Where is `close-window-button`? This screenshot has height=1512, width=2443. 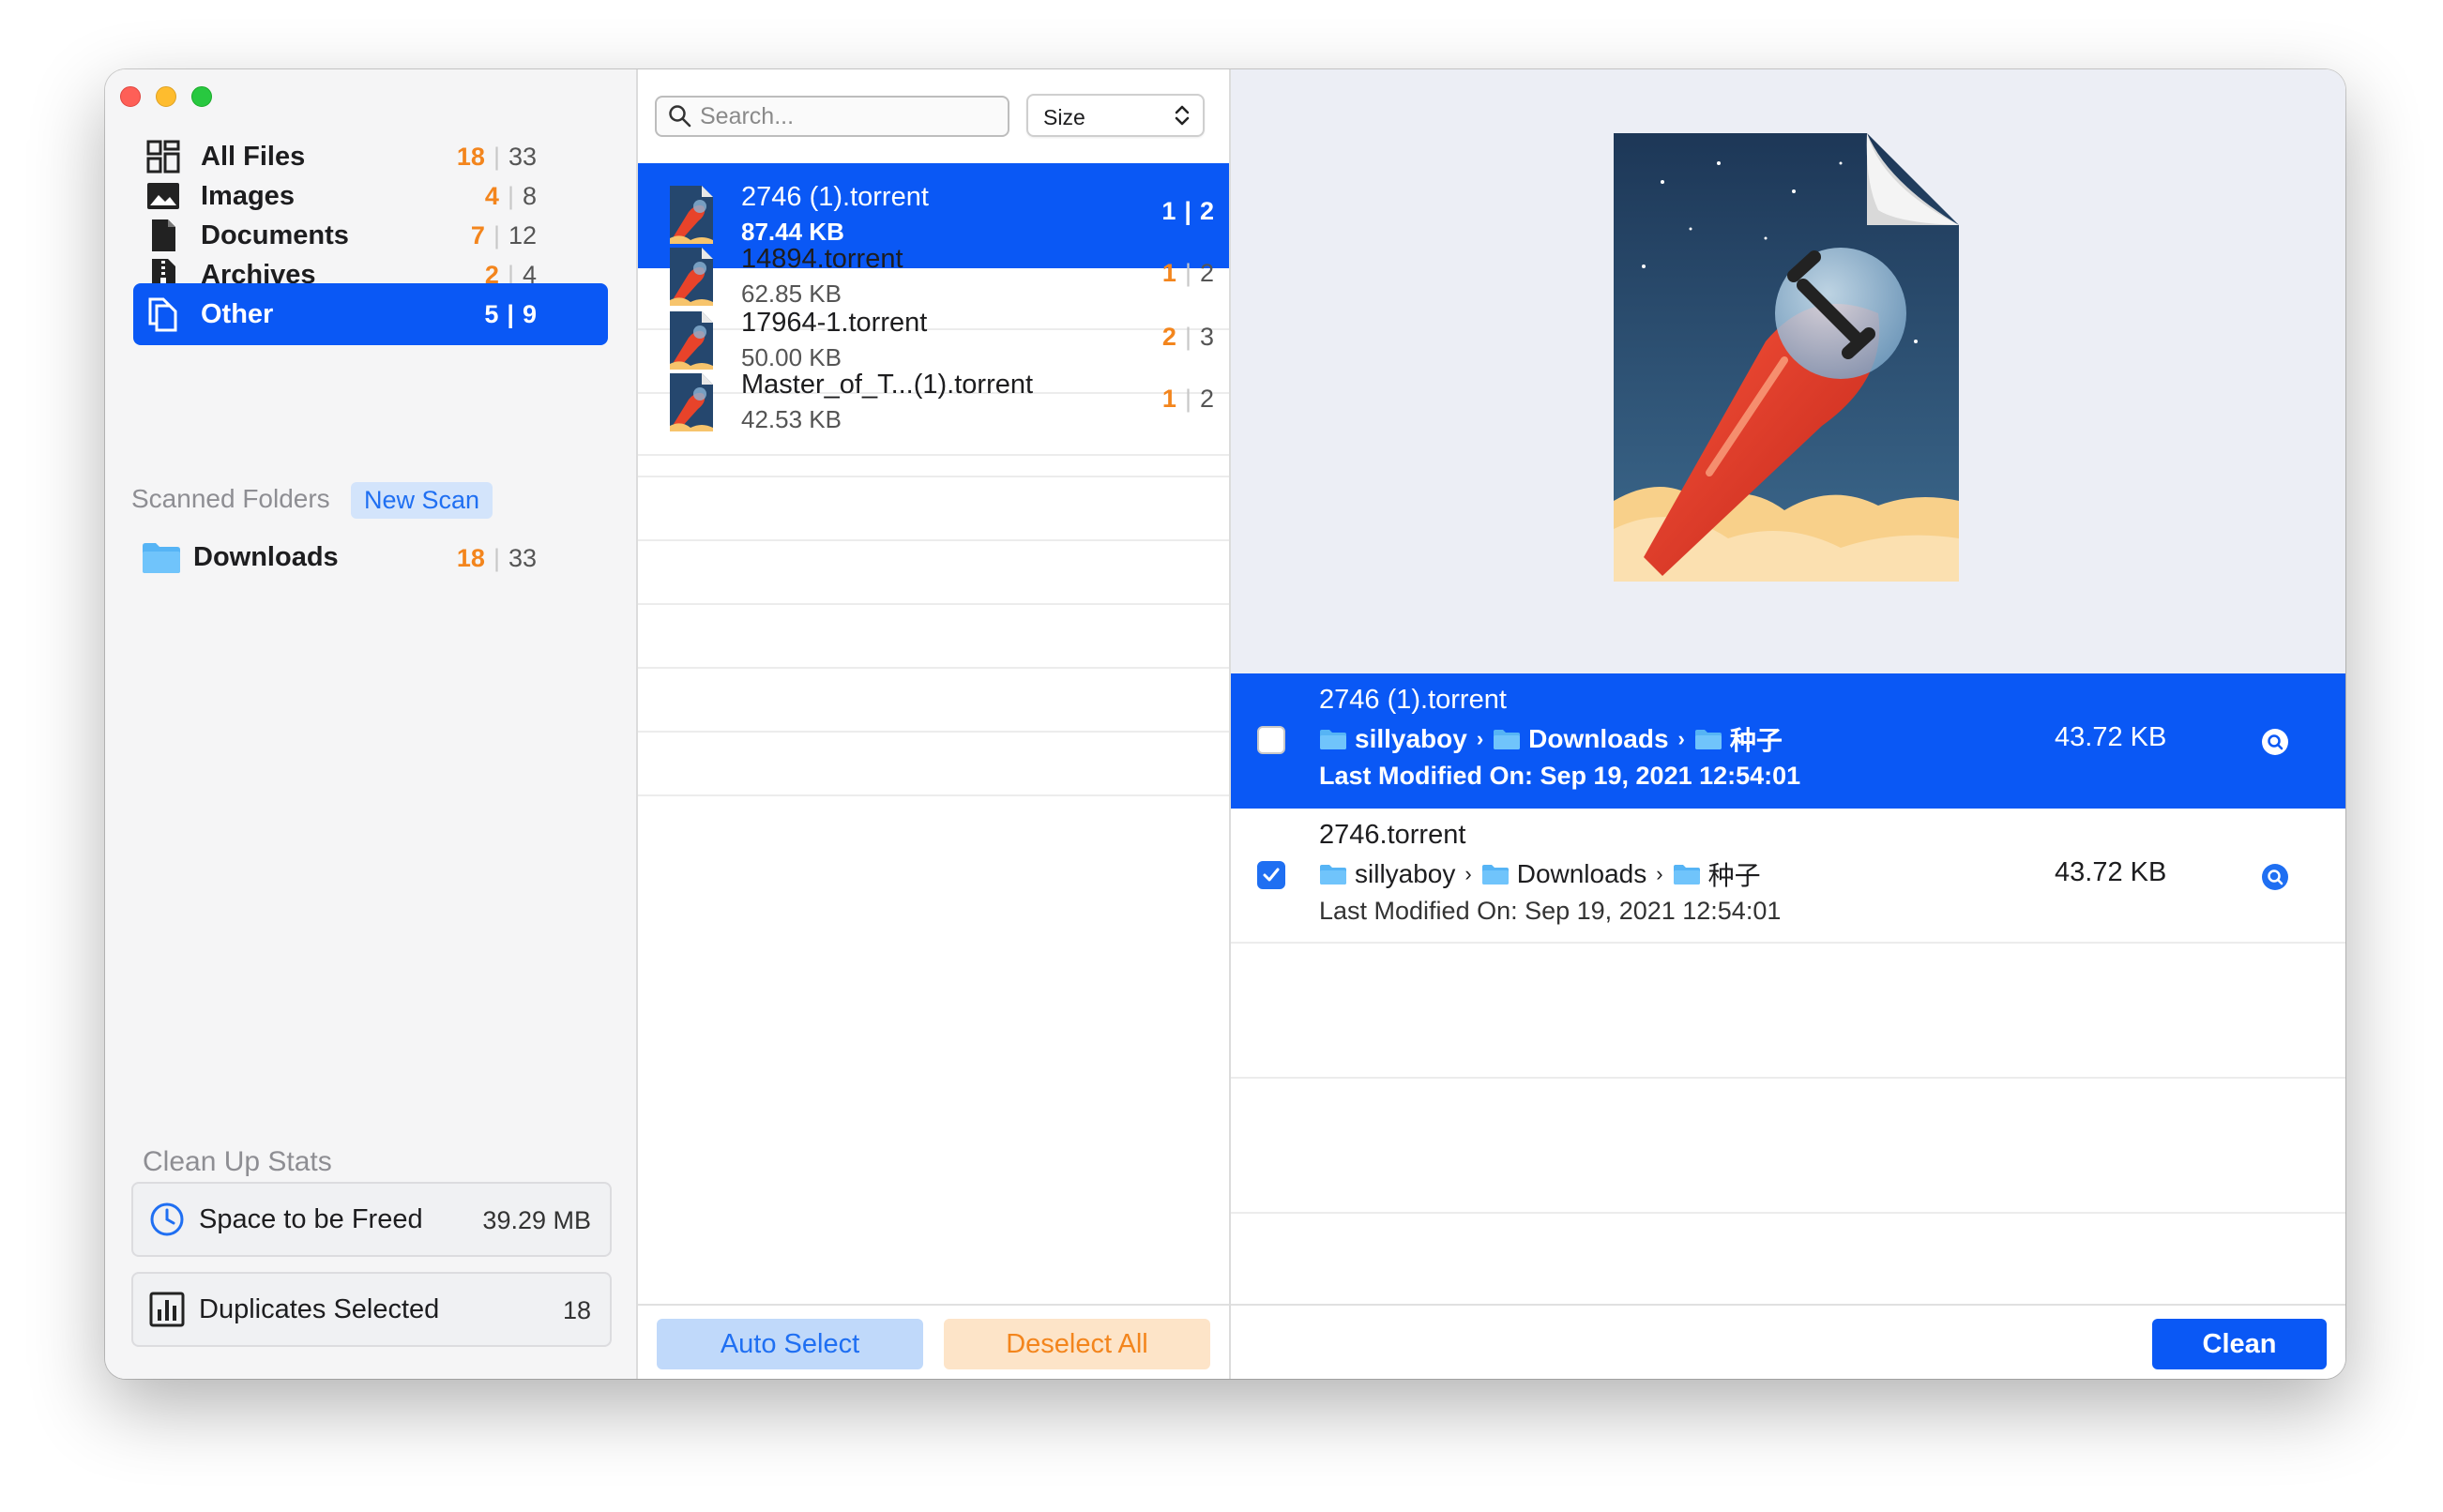
close-window-button is located at coordinates (130, 96).